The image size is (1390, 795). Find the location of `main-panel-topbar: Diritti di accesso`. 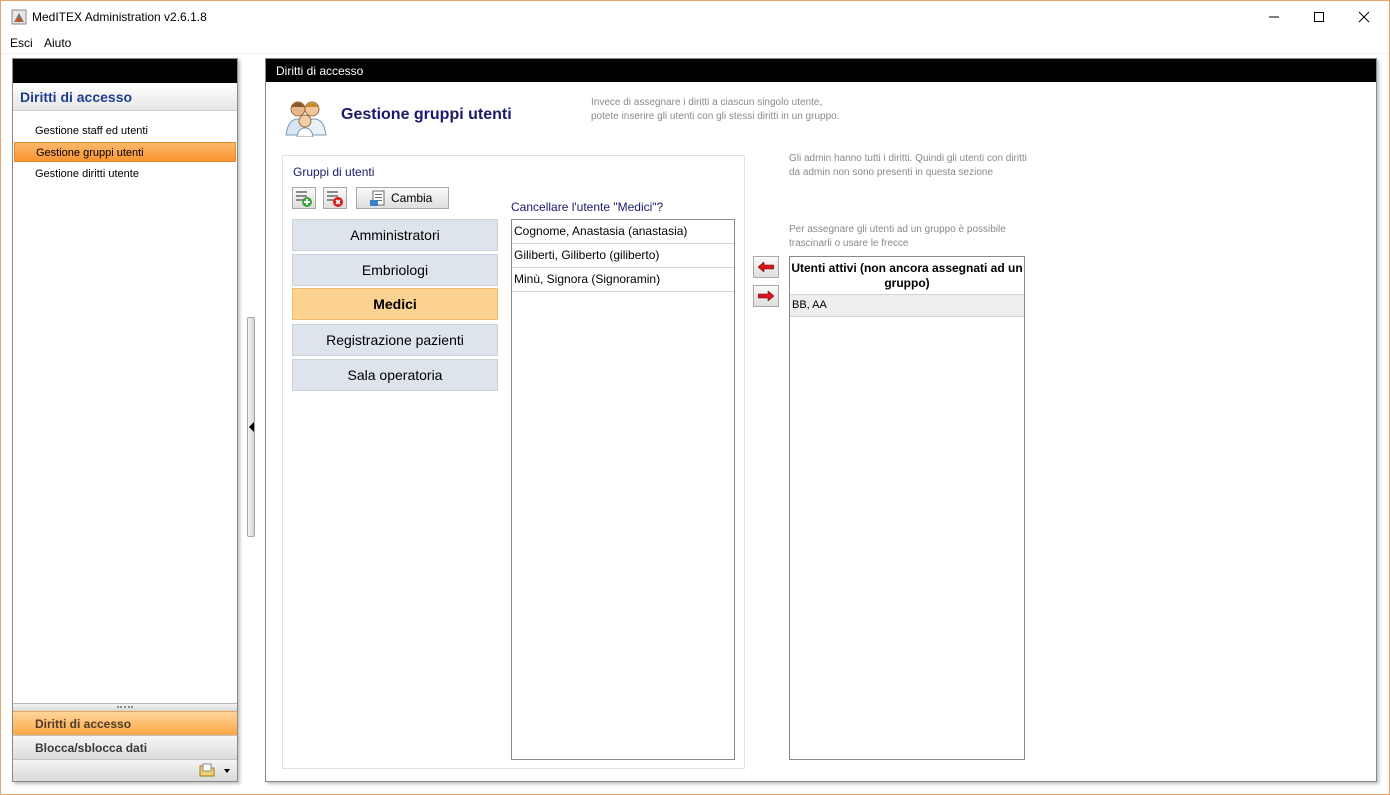

main-panel-topbar: Diritti di accesso is located at coordinates (821, 70).